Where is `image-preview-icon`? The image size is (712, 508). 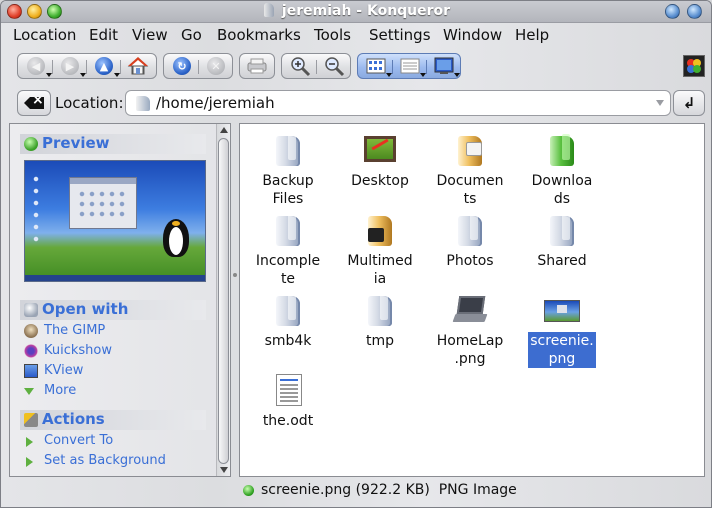 image-preview-icon is located at coordinates (444, 65).